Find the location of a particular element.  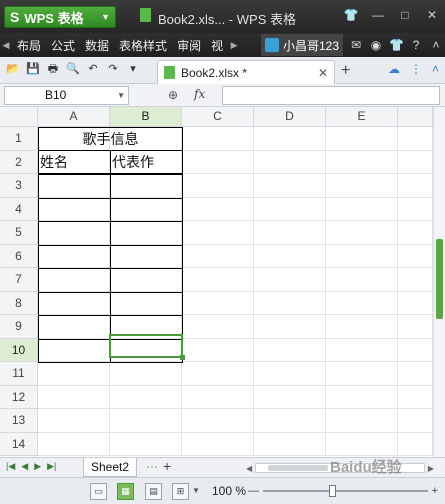

select-all-corner is located at coordinates (19, 117).